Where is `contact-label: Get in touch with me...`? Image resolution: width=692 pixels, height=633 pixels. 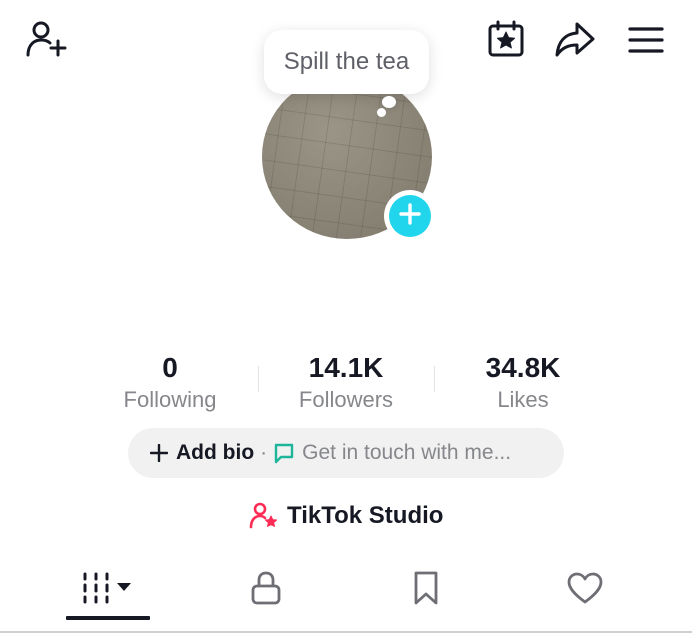 contact-label: Get in touch with me... is located at coordinates (407, 452).